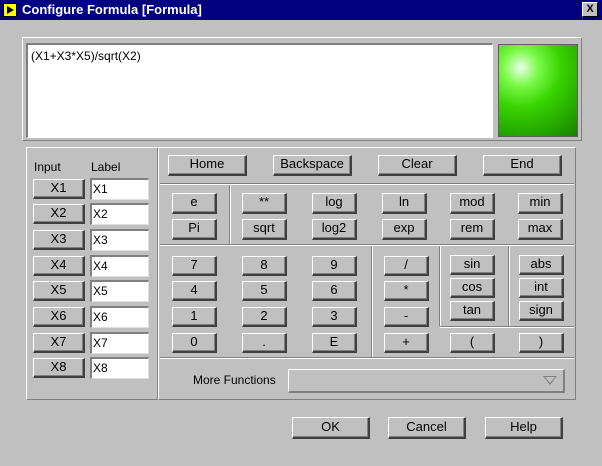 Image resolution: width=602 pixels, height=466 pixels. Describe the element at coordinates (417, 165) in the screenshot. I see `clear-button: Clear` at that location.